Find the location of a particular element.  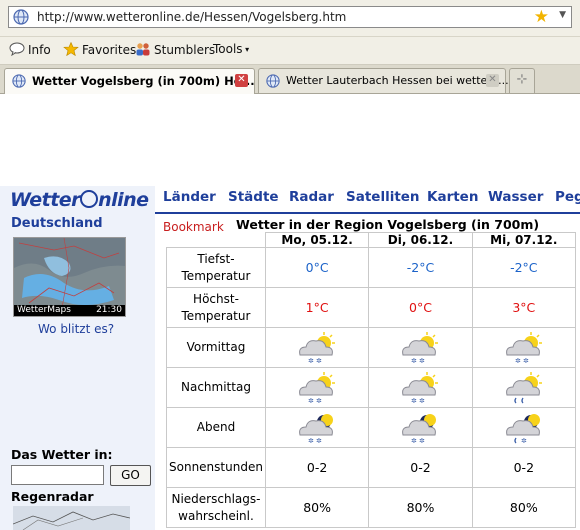

star-icon is located at coordinates (71, 49).